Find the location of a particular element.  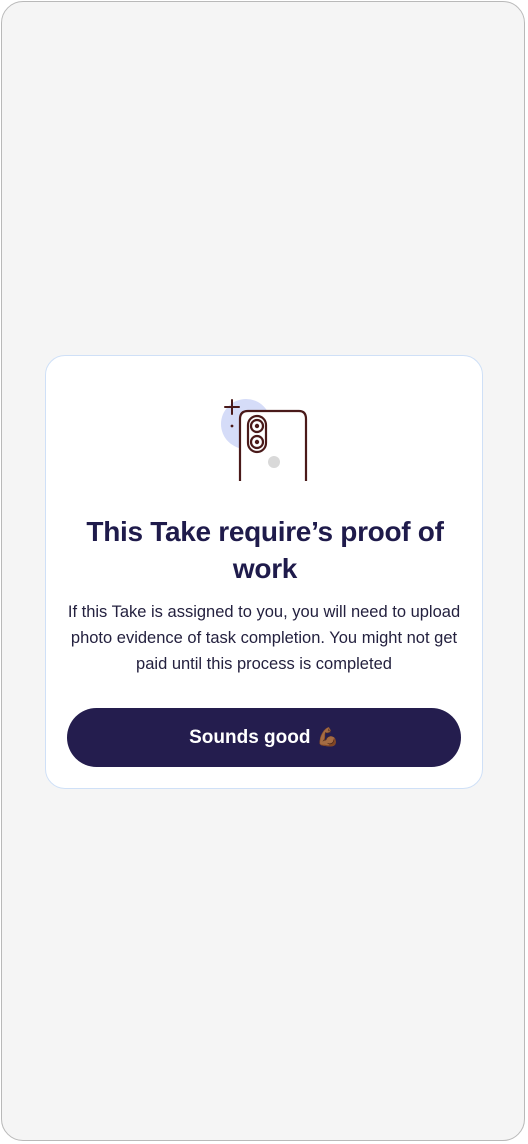

dialog-title: This Take require’s proof of work is located at coordinates (265, 550).